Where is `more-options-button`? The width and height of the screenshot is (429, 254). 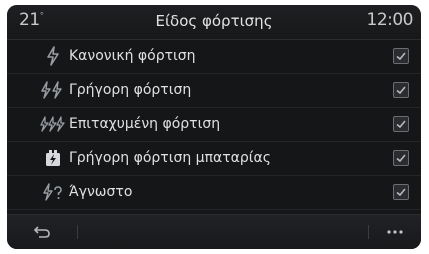
more-options-button is located at coordinates (395, 232).